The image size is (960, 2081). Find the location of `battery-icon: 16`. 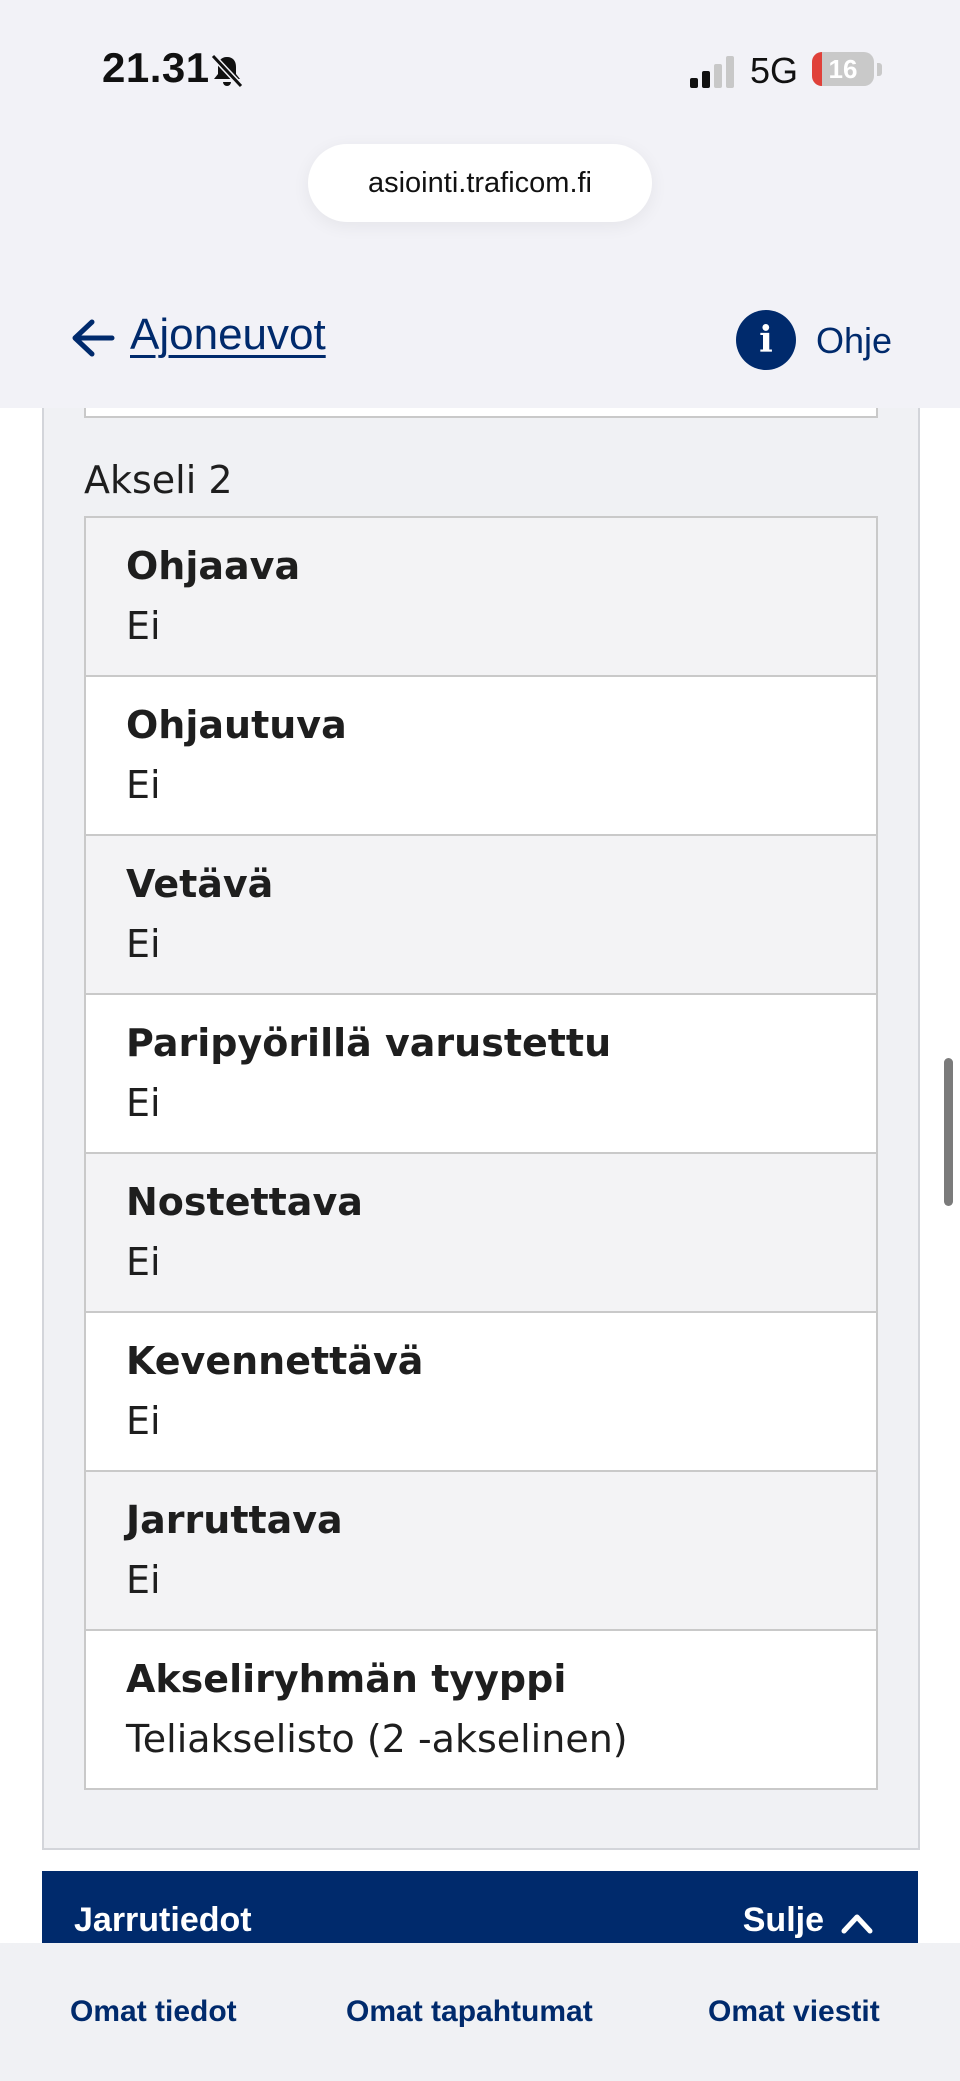

battery-icon: 16 is located at coordinates (843, 69).